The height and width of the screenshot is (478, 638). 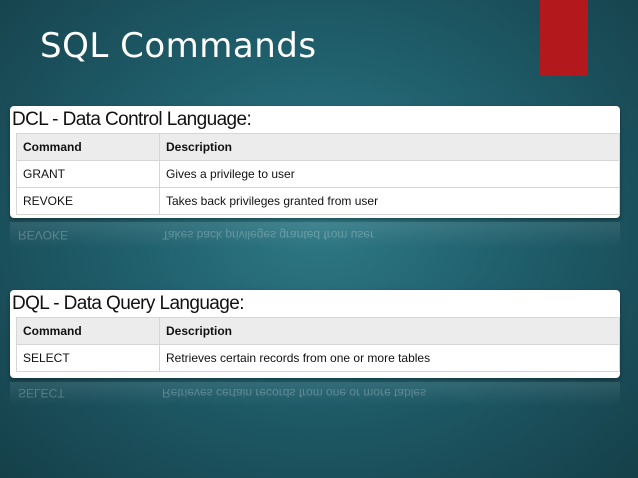 What do you see at coordinates (178, 46) in the screenshot?
I see `slide-title: SQL Commands` at bounding box center [178, 46].